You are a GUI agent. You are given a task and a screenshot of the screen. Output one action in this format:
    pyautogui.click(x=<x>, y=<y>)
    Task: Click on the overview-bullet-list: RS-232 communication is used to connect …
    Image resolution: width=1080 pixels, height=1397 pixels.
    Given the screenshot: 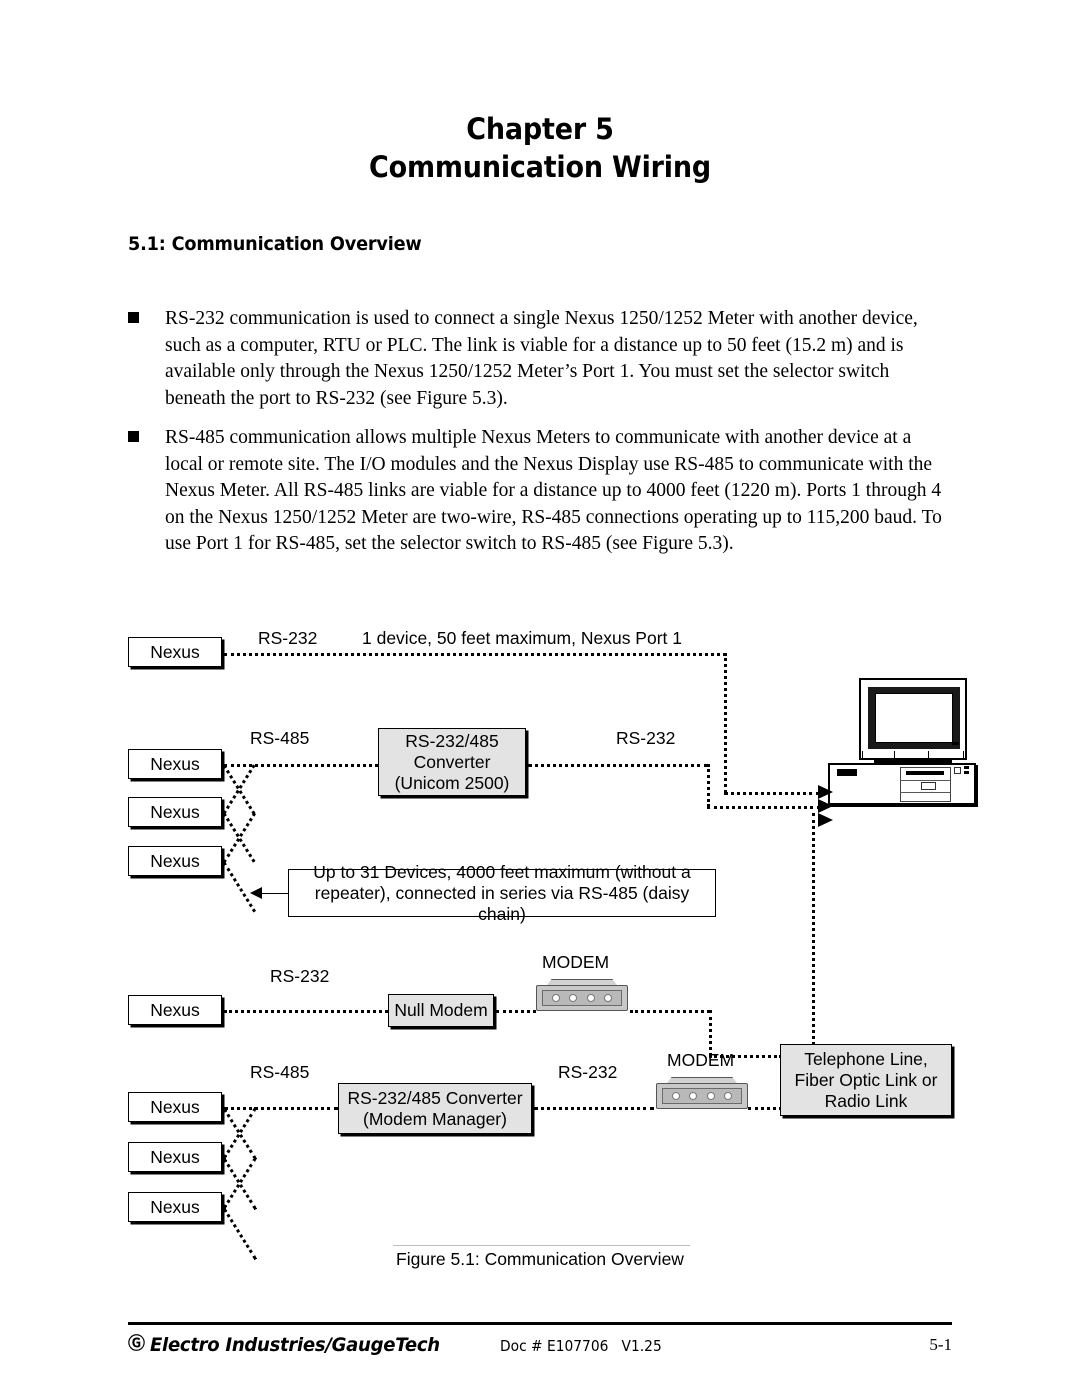 What is the action you would take?
    pyautogui.click(x=540, y=438)
    